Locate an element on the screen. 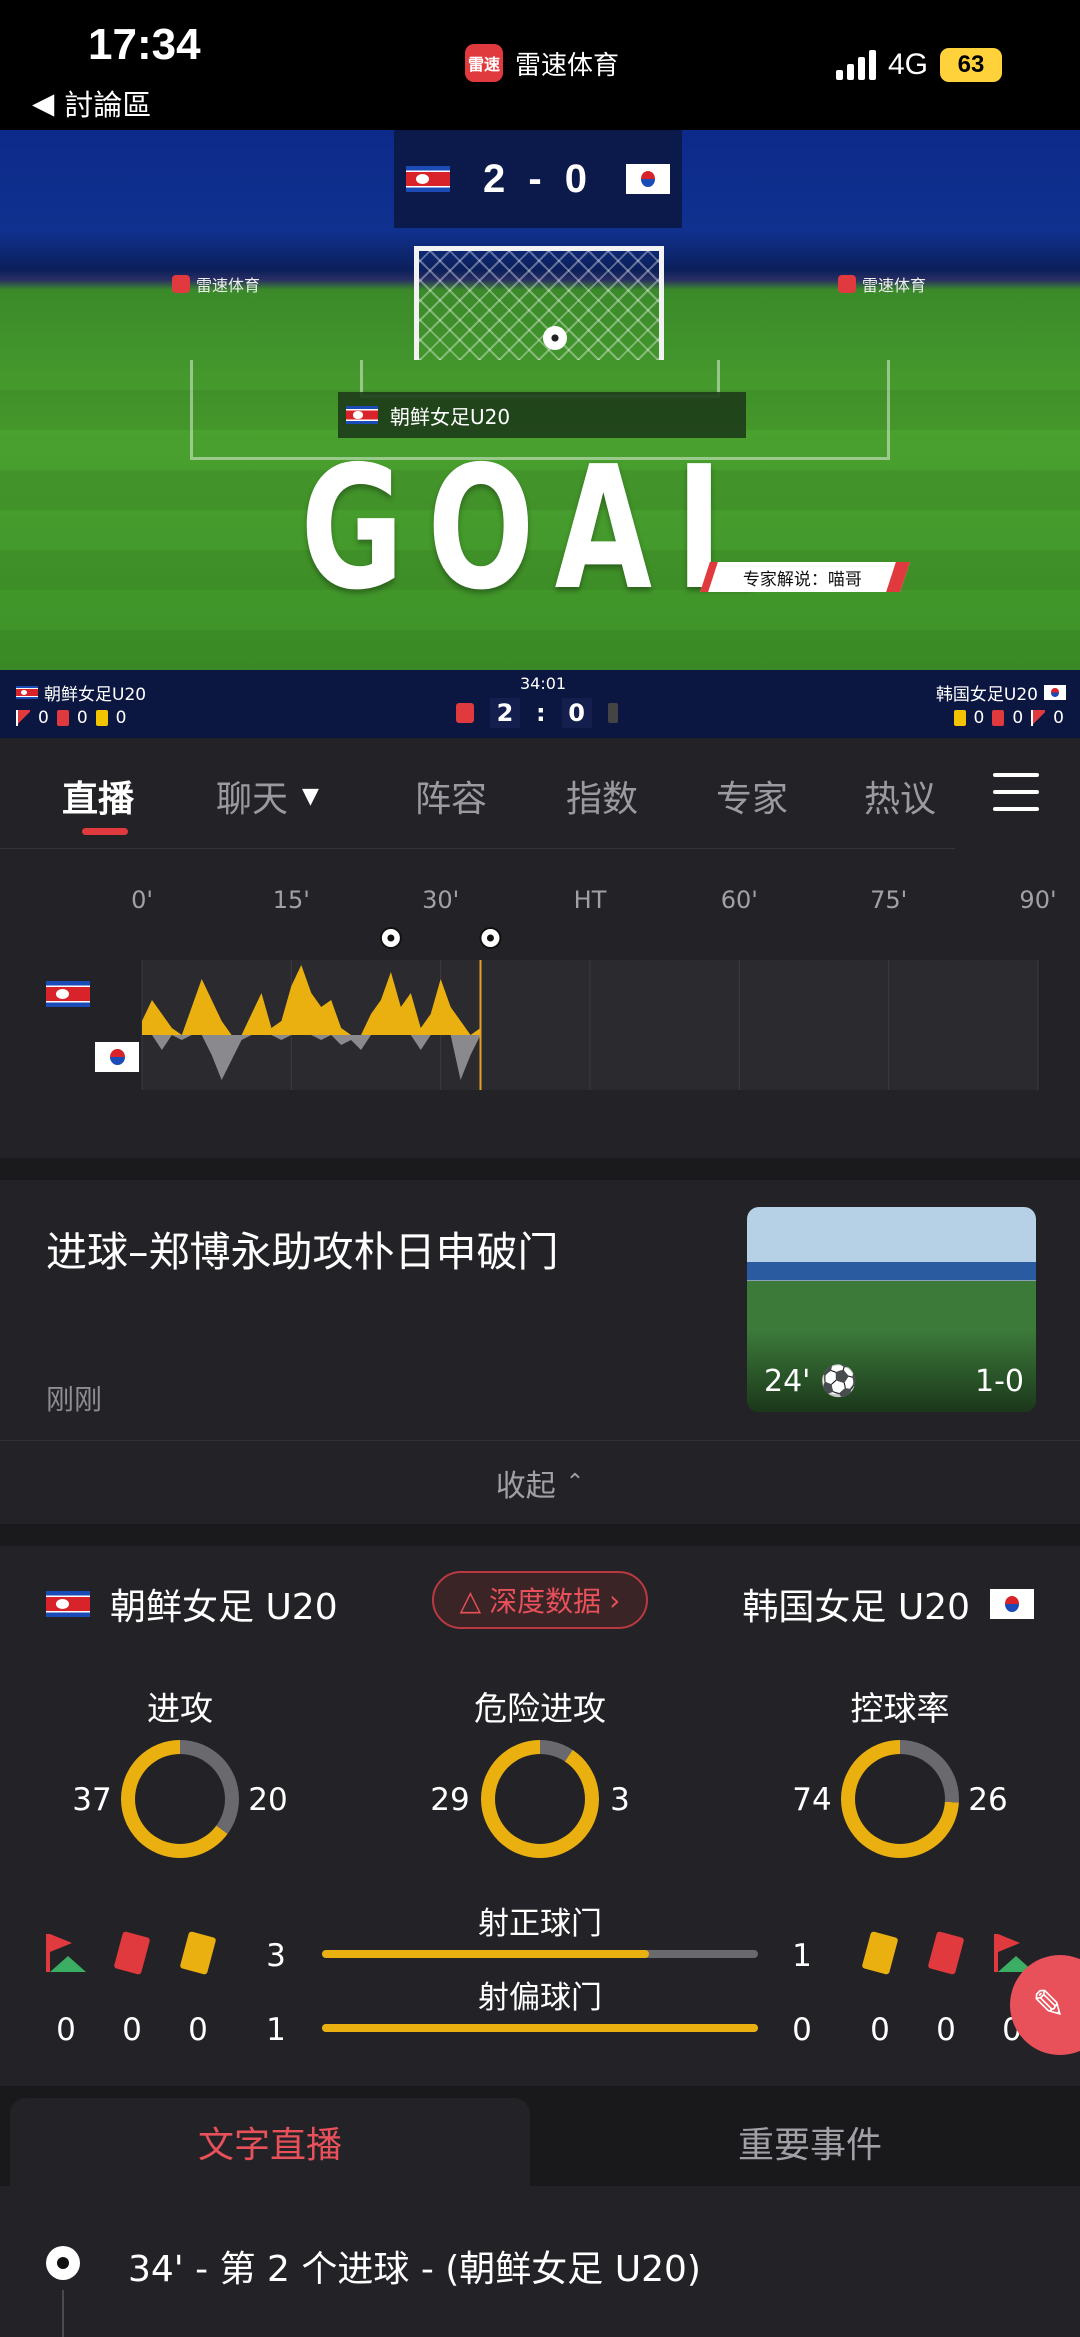 The width and height of the screenshot is (1080, 2337). back-arrow-icon: ◀ is located at coordinates (43, 103).